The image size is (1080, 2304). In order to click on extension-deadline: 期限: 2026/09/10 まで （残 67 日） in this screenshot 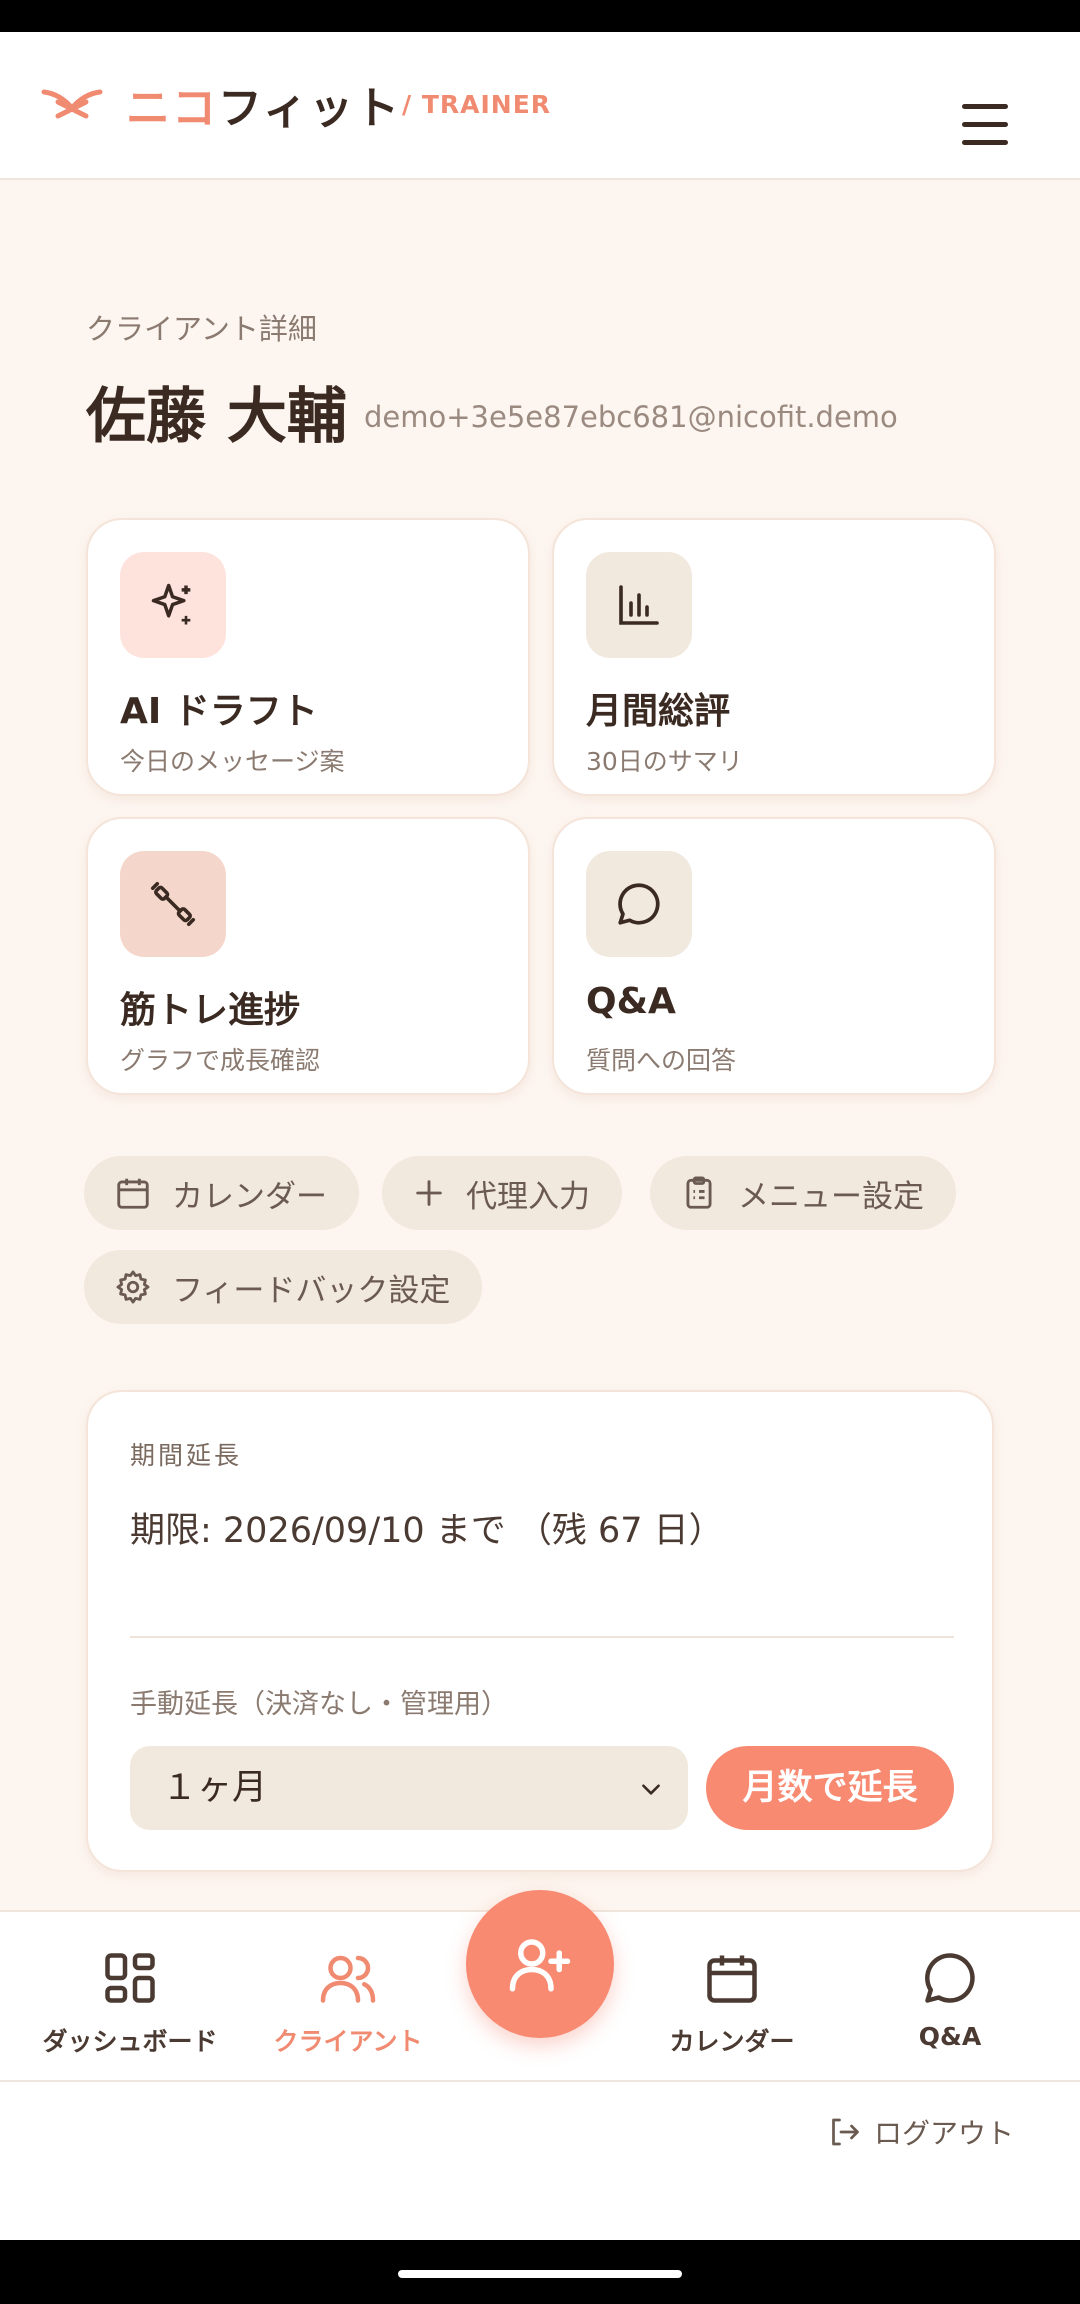, I will do `click(427, 1531)`.